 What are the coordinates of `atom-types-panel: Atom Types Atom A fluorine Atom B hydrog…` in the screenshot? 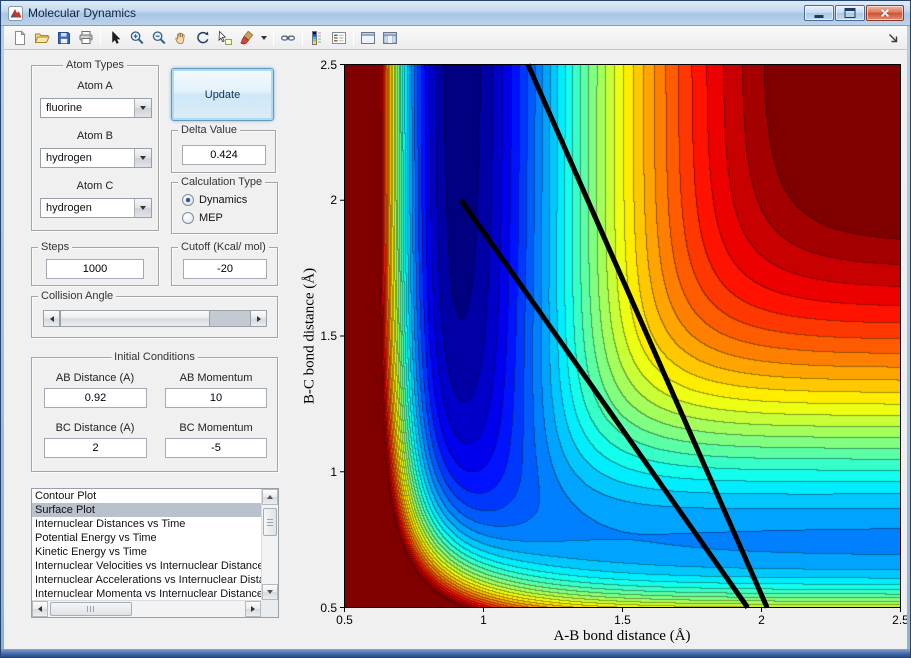 It's located at (95, 145).